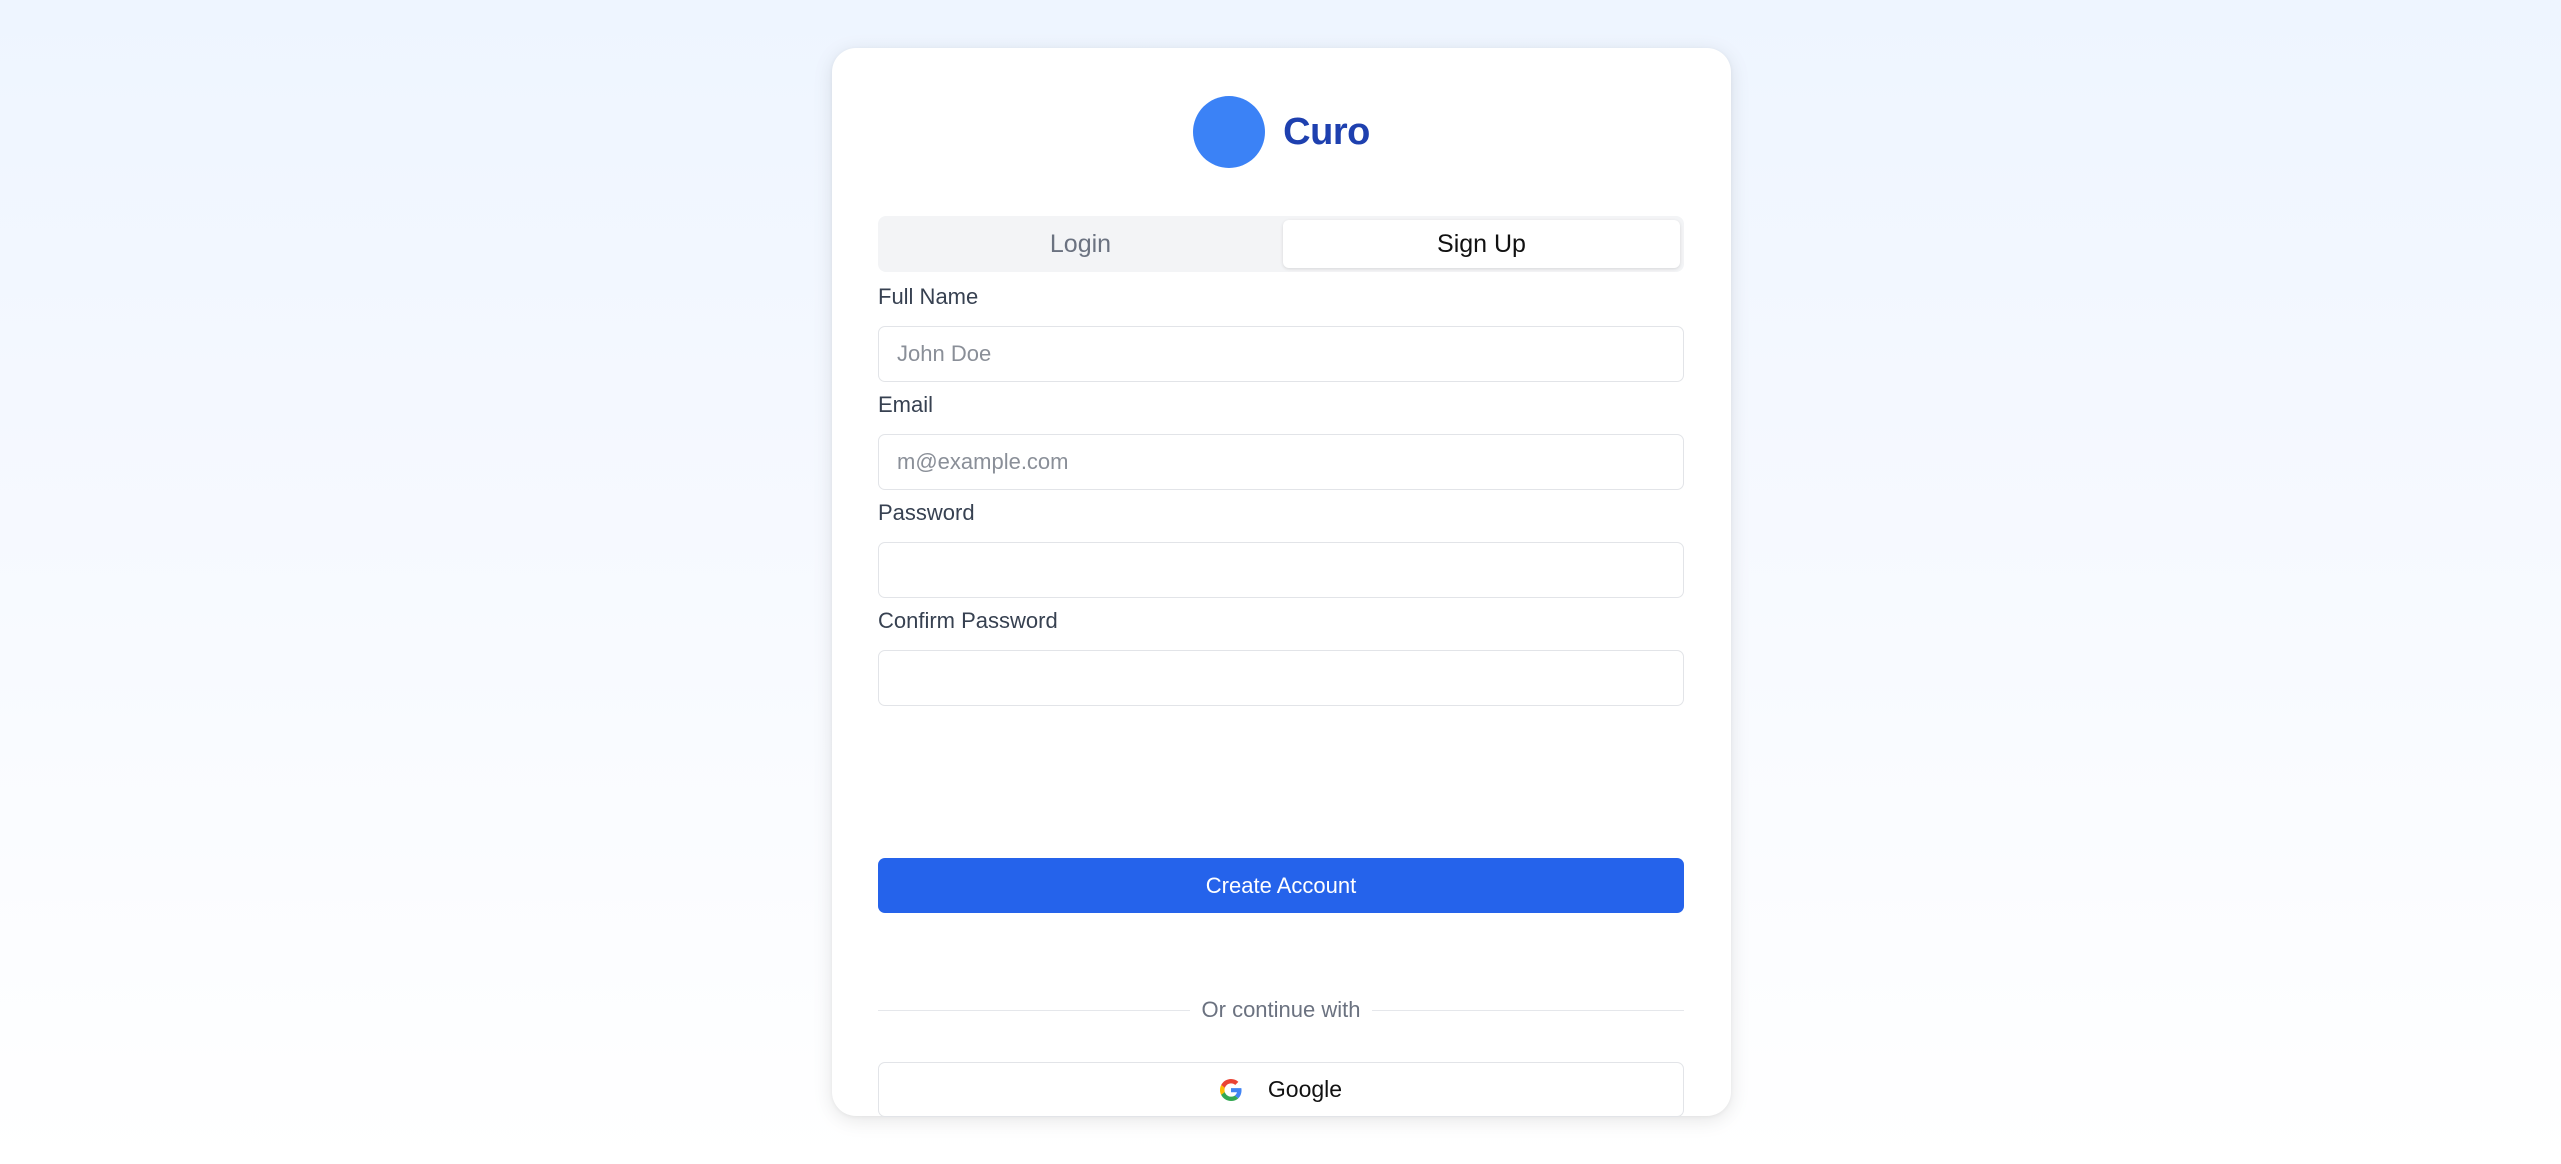  Describe the element at coordinates (1528, 1010) in the screenshot. I see `divider-line-right` at that location.